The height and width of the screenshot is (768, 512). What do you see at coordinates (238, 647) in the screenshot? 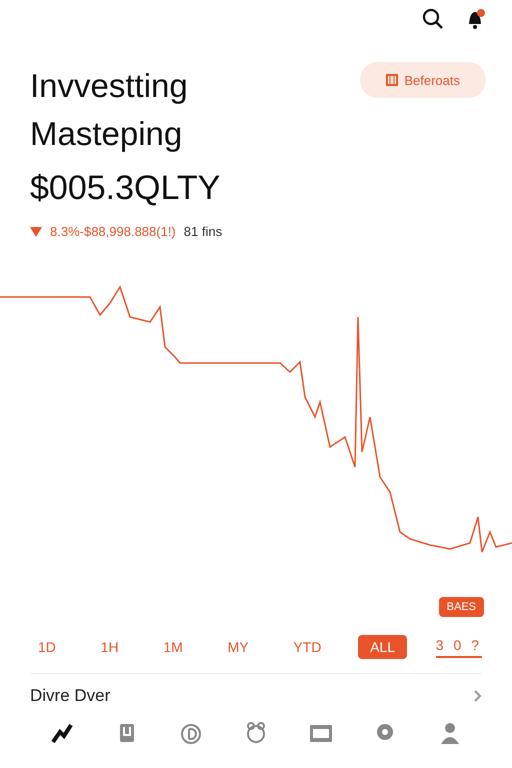
I see `range-tab: MY` at bounding box center [238, 647].